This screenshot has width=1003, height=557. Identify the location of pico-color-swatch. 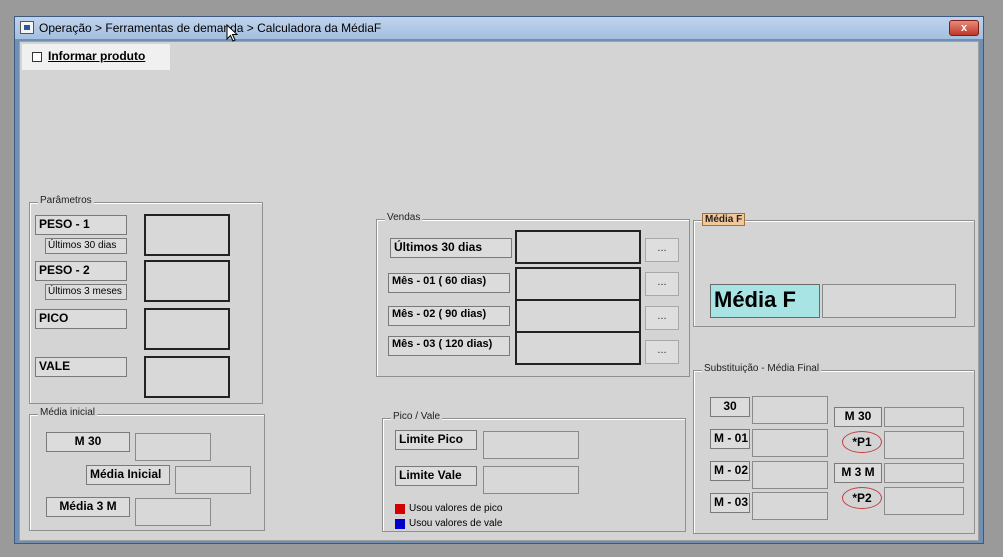
(400, 509).